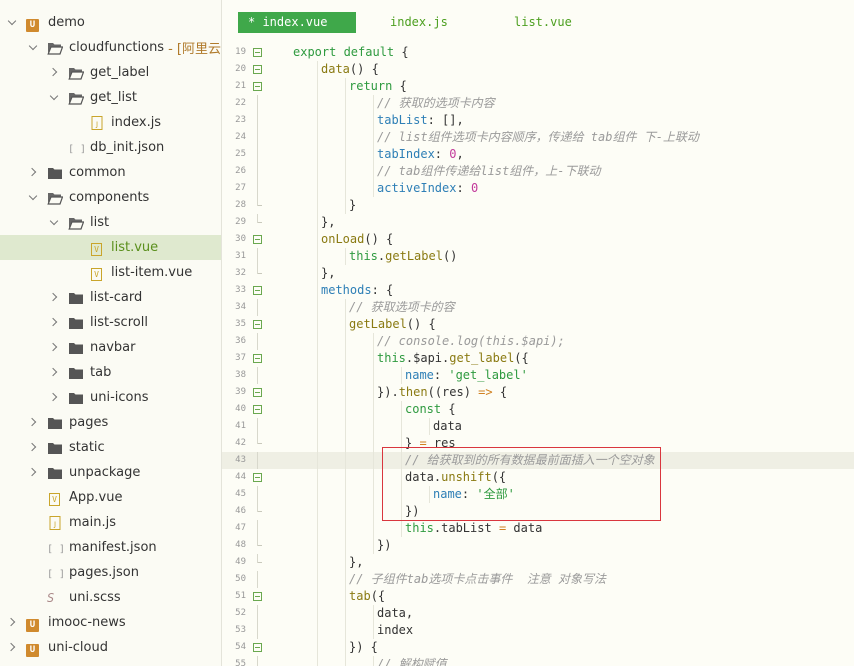 Image resolution: width=854 pixels, height=666 pixels. Describe the element at coordinates (110, 272) in the screenshot. I see `tree-item-list-item-vue: Vlist-item.vue` at that location.